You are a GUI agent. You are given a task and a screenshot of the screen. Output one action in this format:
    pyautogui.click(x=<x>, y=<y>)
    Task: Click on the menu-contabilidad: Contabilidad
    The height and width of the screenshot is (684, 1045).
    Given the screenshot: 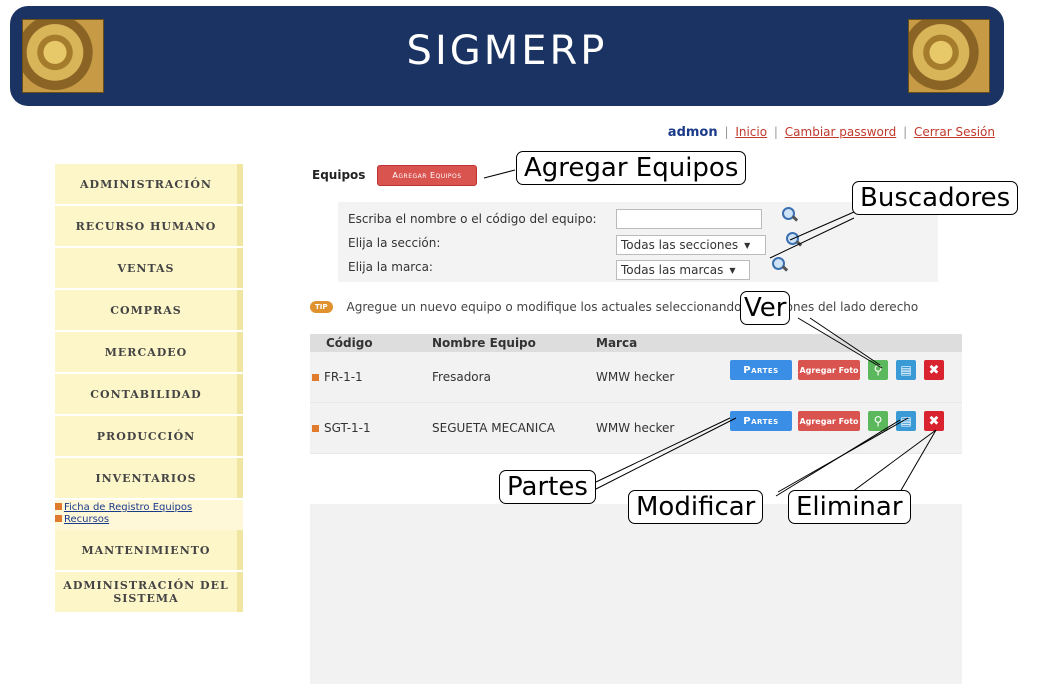 What is the action you would take?
    pyautogui.click(x=149, y=394)
    